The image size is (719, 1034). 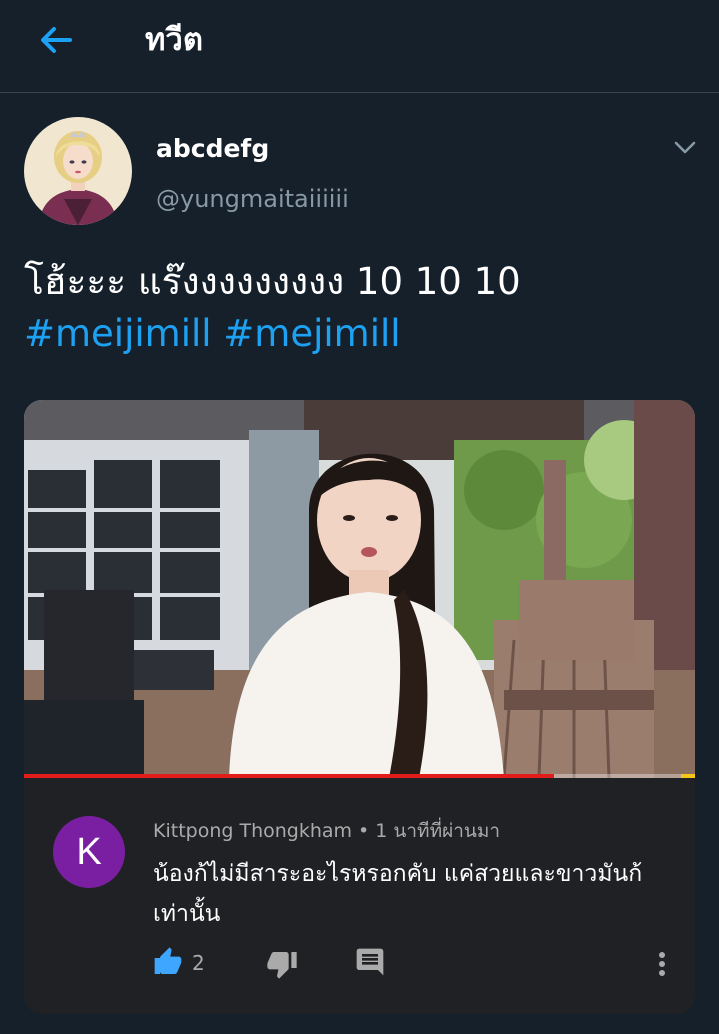 I want to click on tweet-more-button, so click(x=685, y=147).